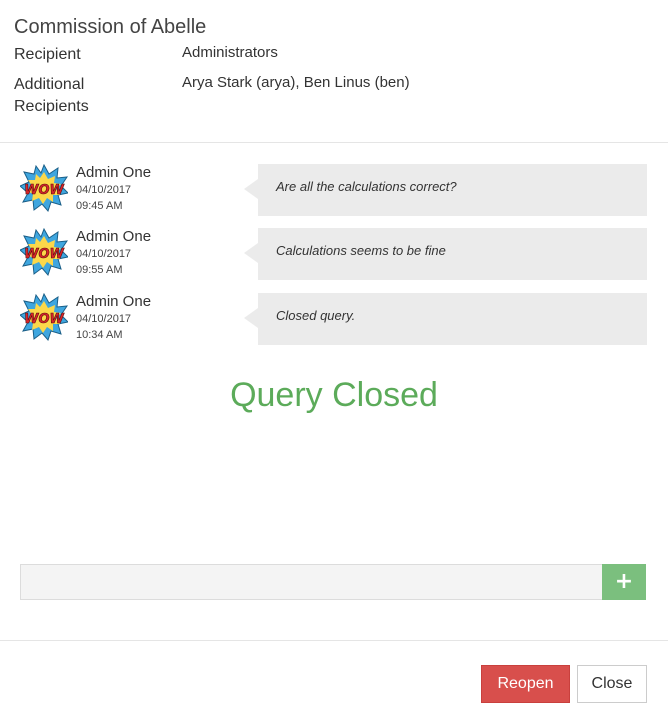  I want to click on plus-icon: +, so click(624, 581).